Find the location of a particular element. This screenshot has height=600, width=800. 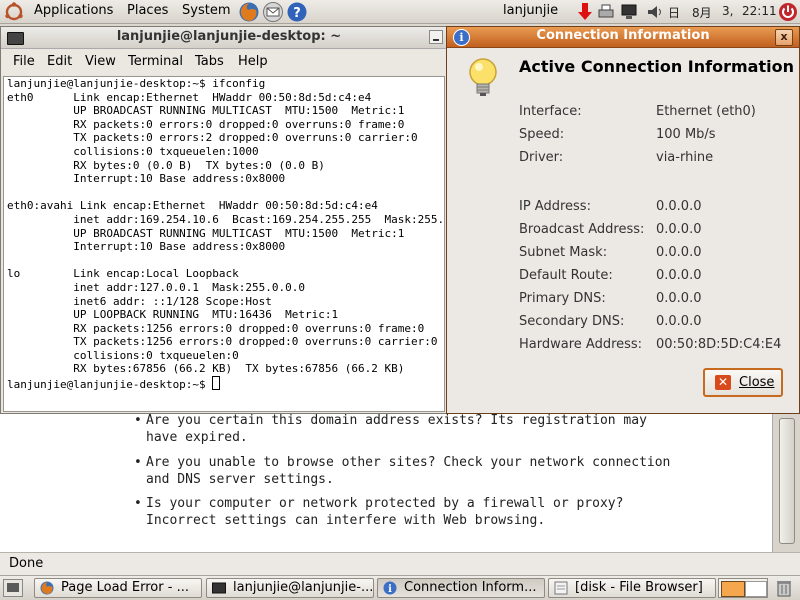

secondary-dns-label: Secondary DNS: is located at coordinates (572, 321).